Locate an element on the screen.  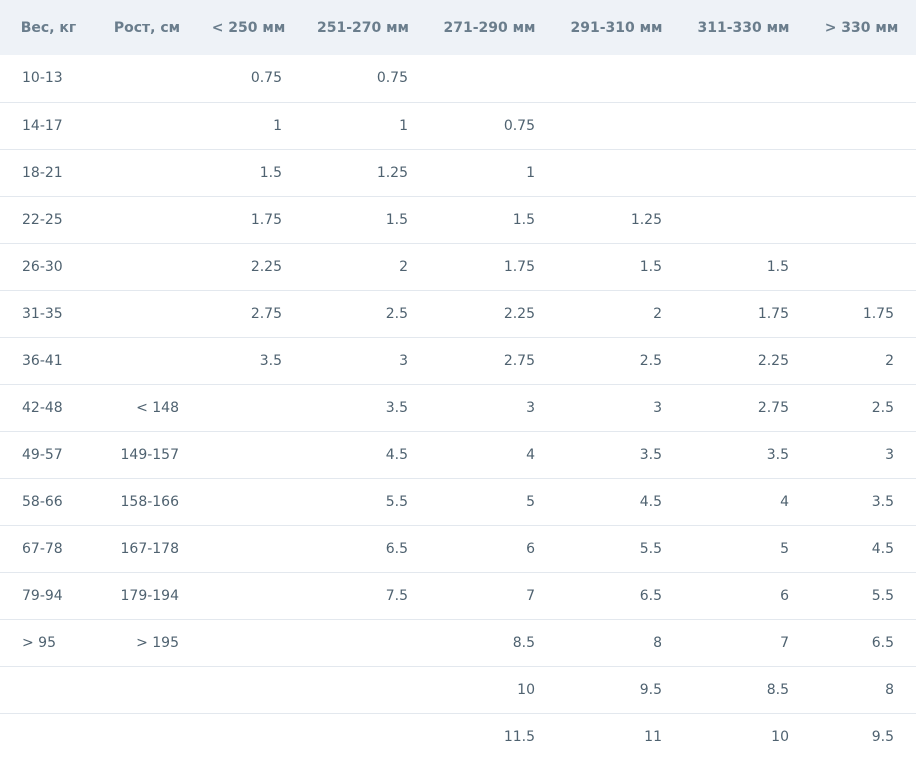
cell-size-2: 6.5 is located at coordinates (396, 548).